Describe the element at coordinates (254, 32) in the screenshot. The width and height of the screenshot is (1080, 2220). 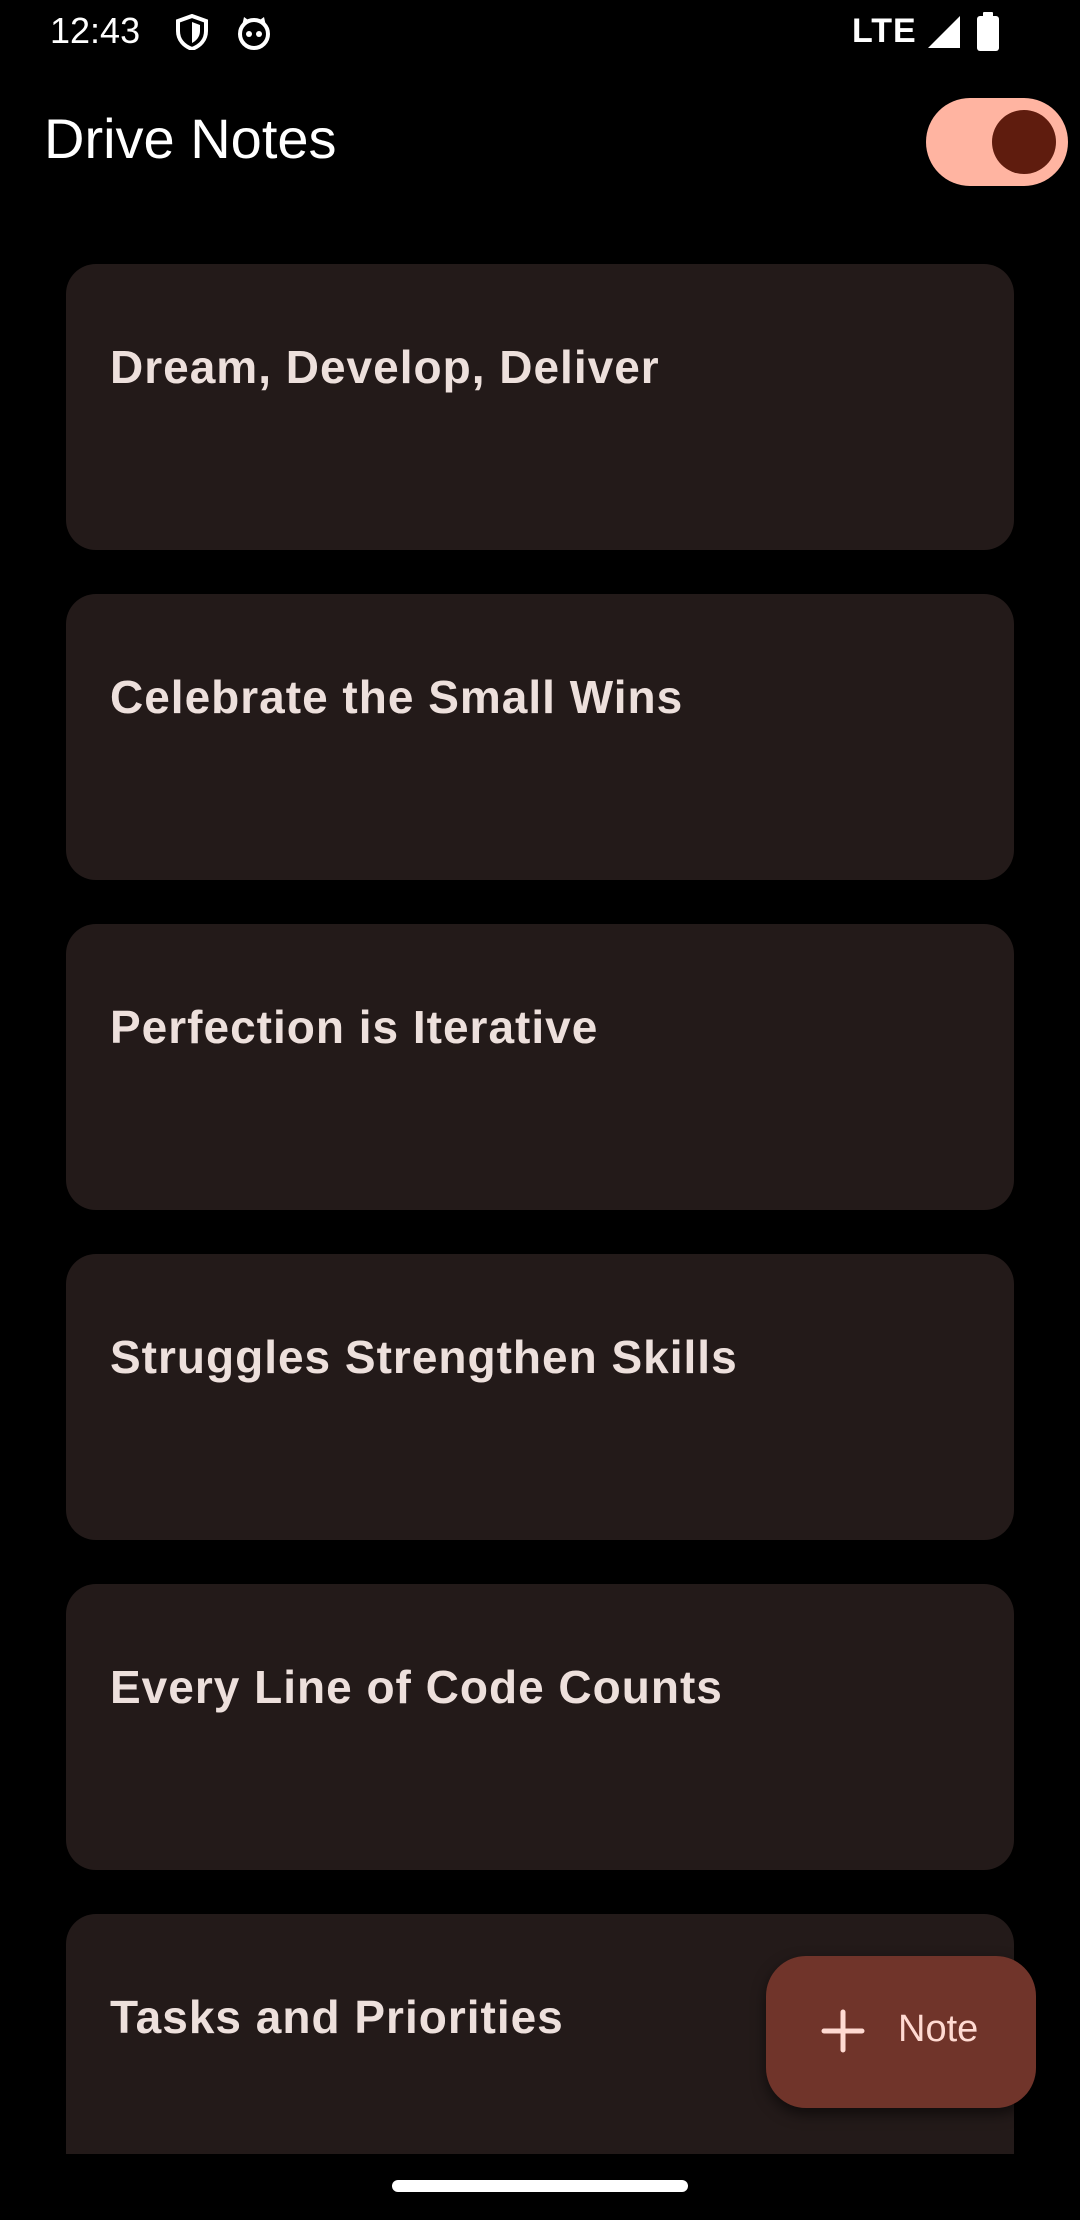
I see `cat-icon` at that location.